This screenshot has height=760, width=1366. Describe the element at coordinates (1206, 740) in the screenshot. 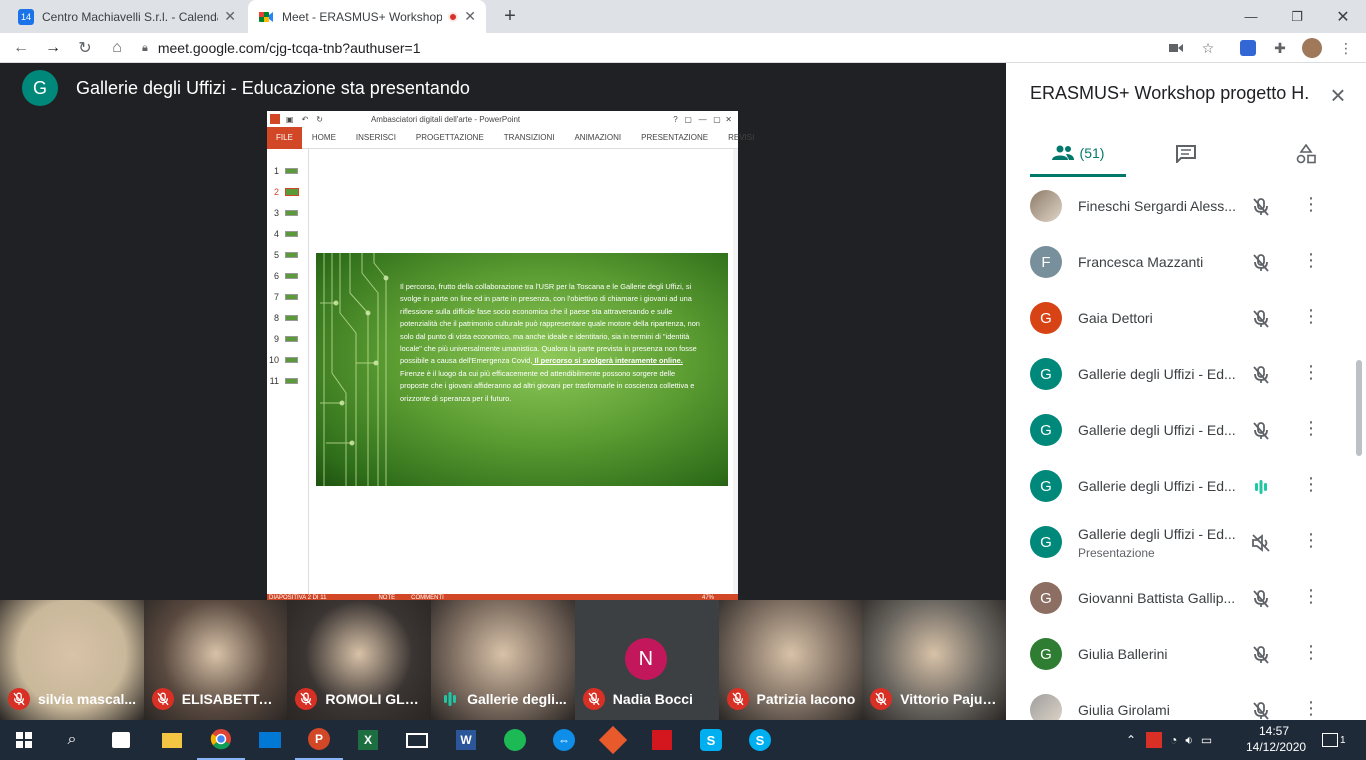

I see `battery-icon: ▭` at that location.